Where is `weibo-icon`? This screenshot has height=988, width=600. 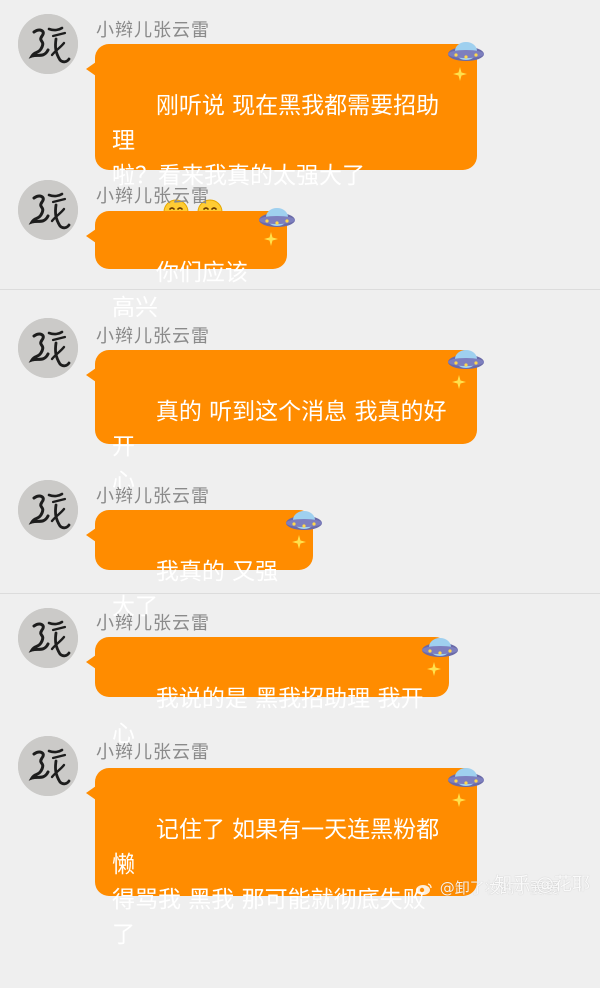
weibo-icon is located at coordinates (424, 888).